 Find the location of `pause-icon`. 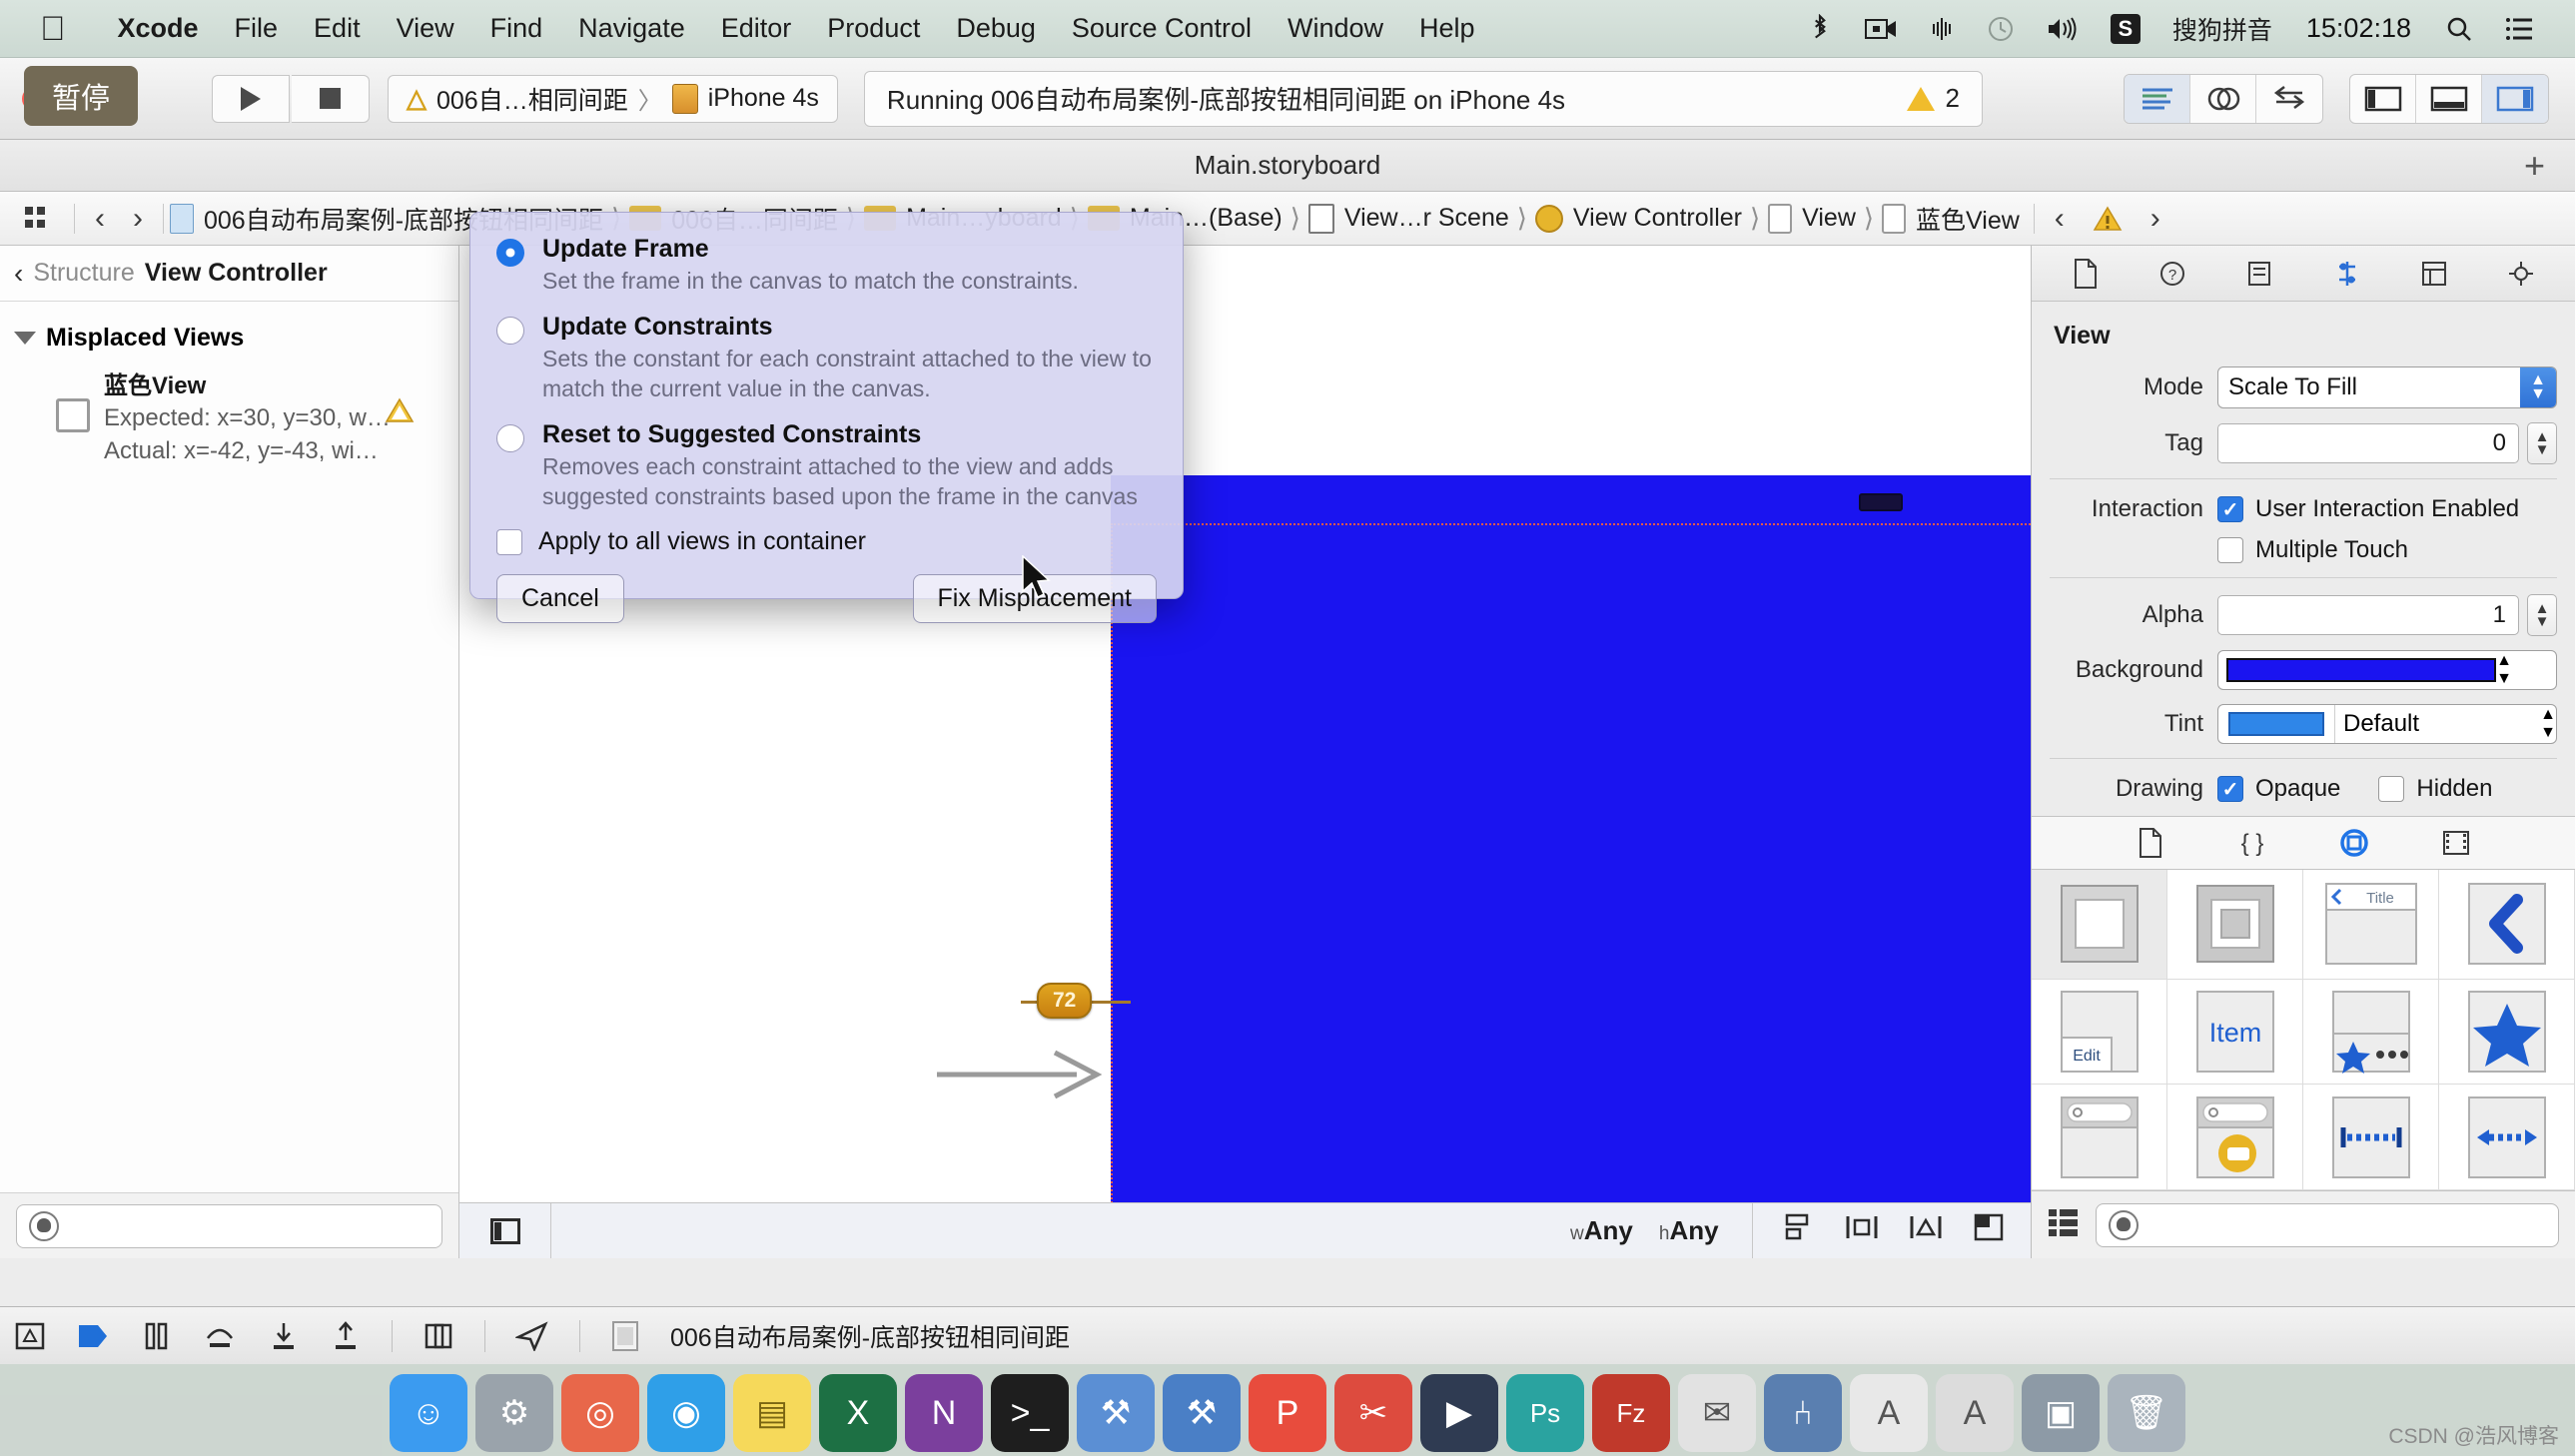

pause-icon is located at coordinates (156, 1336).